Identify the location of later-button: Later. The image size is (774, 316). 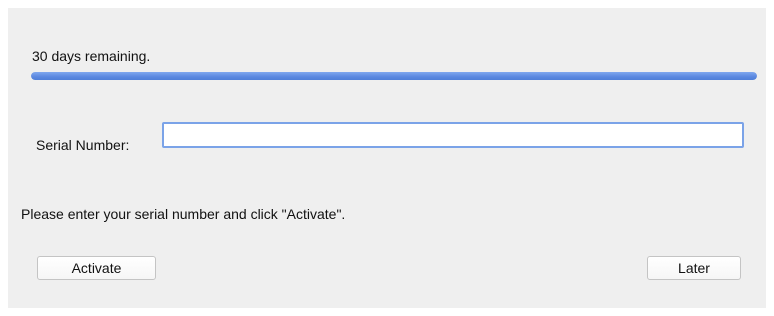
(694, 268).